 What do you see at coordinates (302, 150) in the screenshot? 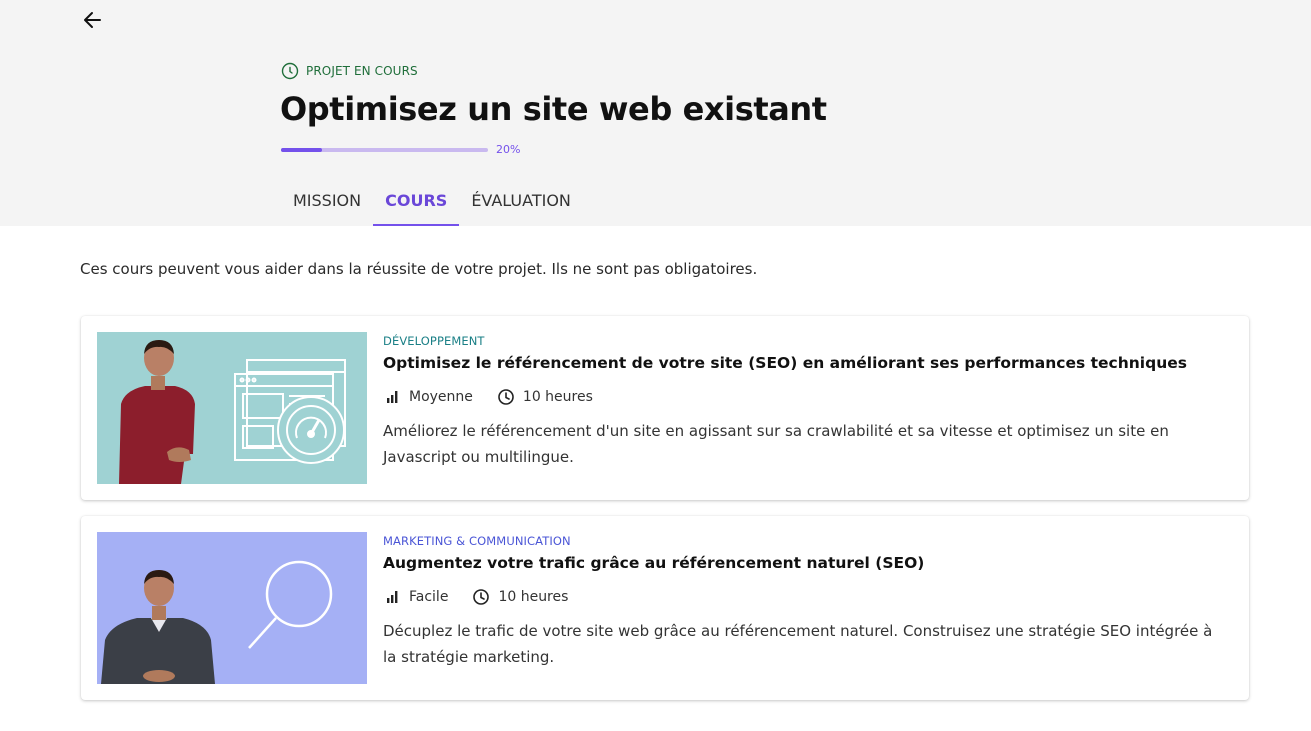
I see `progress-bar-fill` at bounding box center [302, 150].